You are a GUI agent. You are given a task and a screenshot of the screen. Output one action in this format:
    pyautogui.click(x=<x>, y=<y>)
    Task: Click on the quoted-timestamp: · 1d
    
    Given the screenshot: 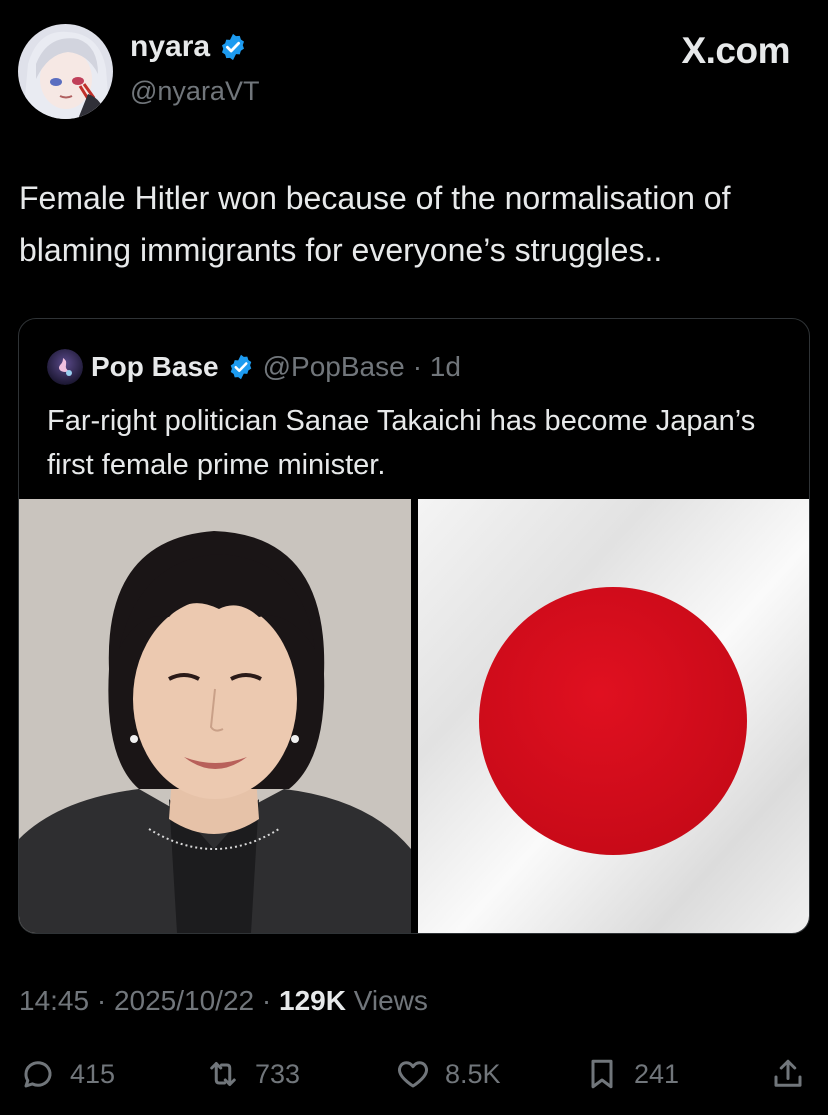 What is the action you would take?
    pyautogui.click(x=437, y=367)
    